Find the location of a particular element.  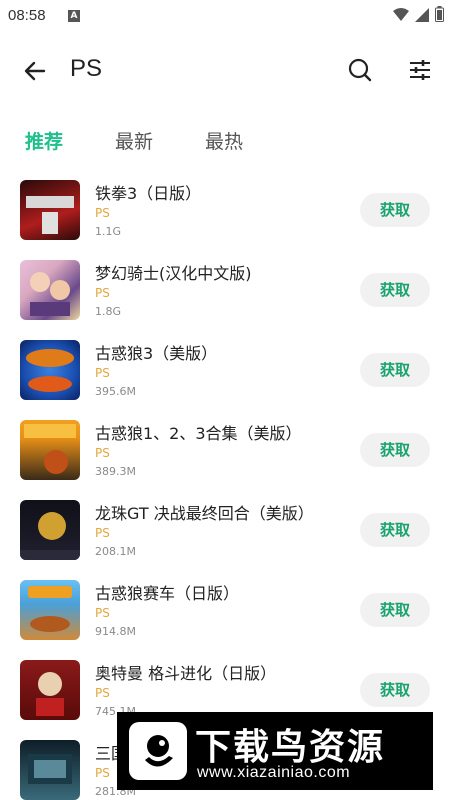

bird-logo-icon is located at coordinates (158, 751).